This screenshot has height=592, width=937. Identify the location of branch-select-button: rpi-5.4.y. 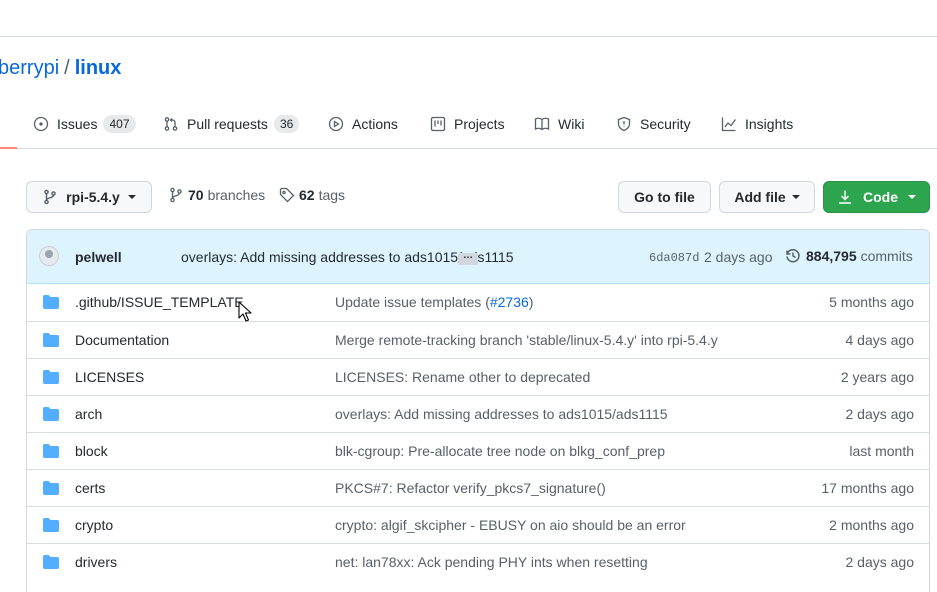
(89, 197).